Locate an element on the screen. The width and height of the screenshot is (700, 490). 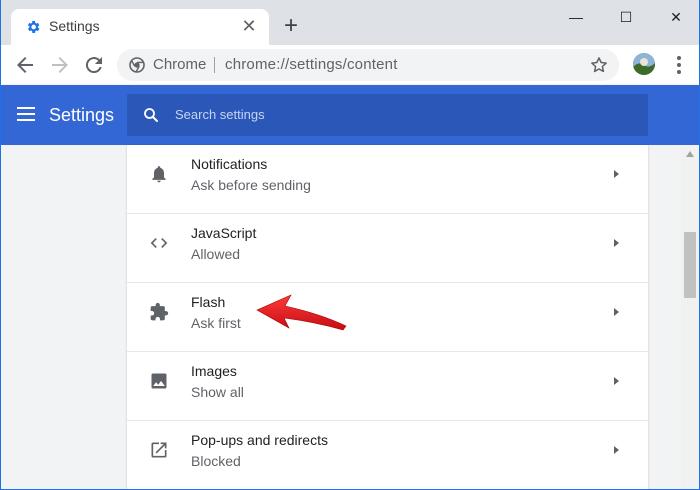
new-tab-button: + is located at coordinates (291, 26).